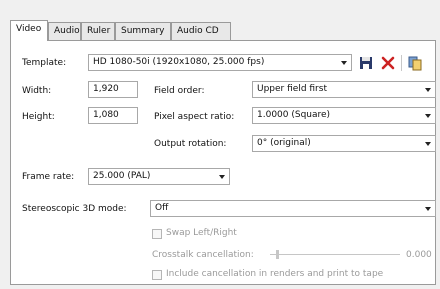 This screenshot has height=289, width=440. What do you see at coordinates (344, 115) in the screenshot?
I see `pixel-aspect-select: 1.0000 (Square)` at bounding box center [344, 115].